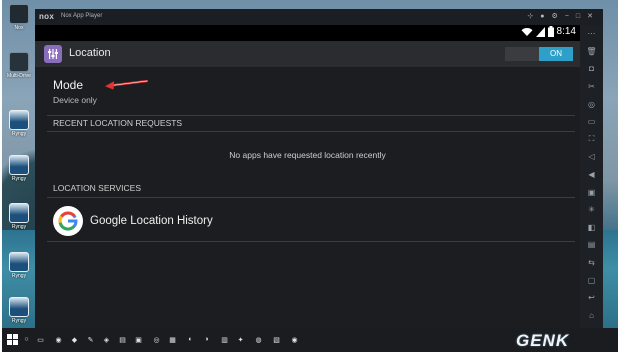 The image size is (620, 355). I want to click on mode-value: Device only, so click(75, 100).